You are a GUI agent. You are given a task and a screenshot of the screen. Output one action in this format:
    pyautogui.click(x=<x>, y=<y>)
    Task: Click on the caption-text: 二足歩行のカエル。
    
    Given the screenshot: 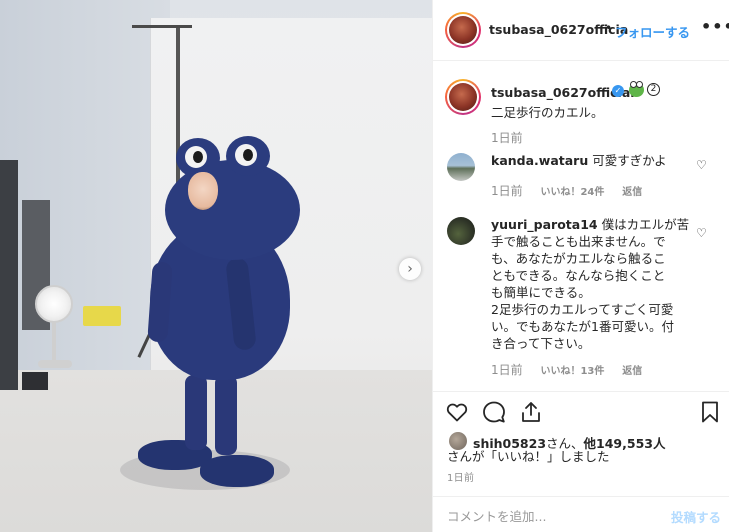 What is the action you would take?
    pyautogui.click(x=547, y=112)
    